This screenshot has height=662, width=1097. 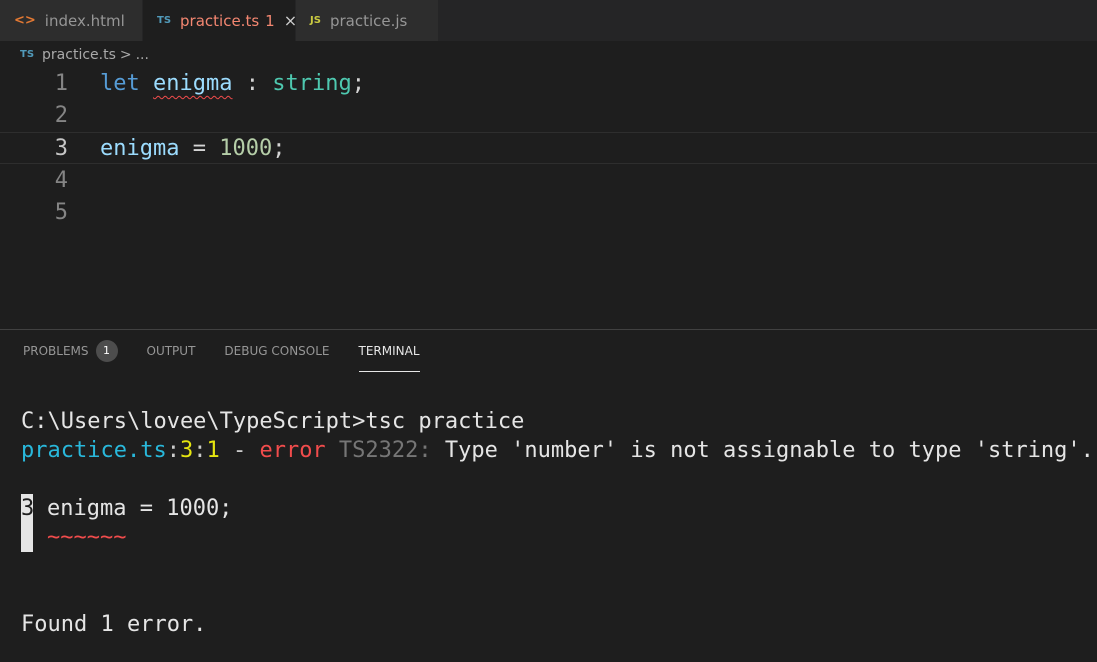 What do you see at coordinates (548, 181) in the screenshot?
I see `code-line: 4` at bounding box center [548, 181].